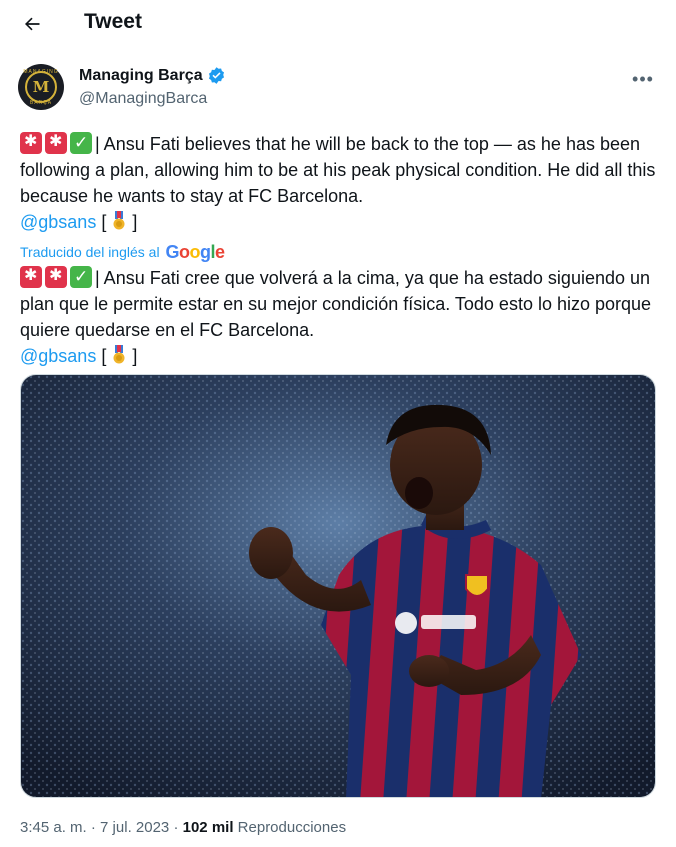 This screenshot has height=847, width=676. I want to click on display-name-text: Managing Barça, so click(141, 75).